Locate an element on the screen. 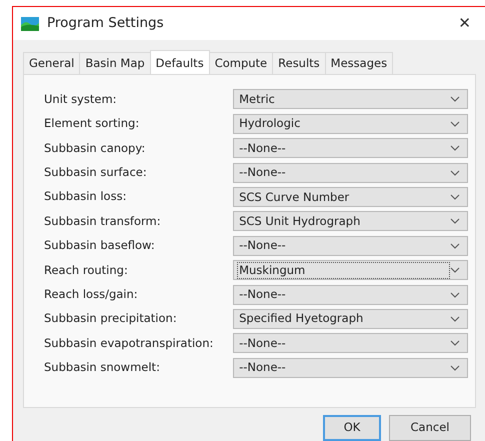 The image size is (485, 441). field-label: Reach loss/gain: is located at coordinates (91, 294).